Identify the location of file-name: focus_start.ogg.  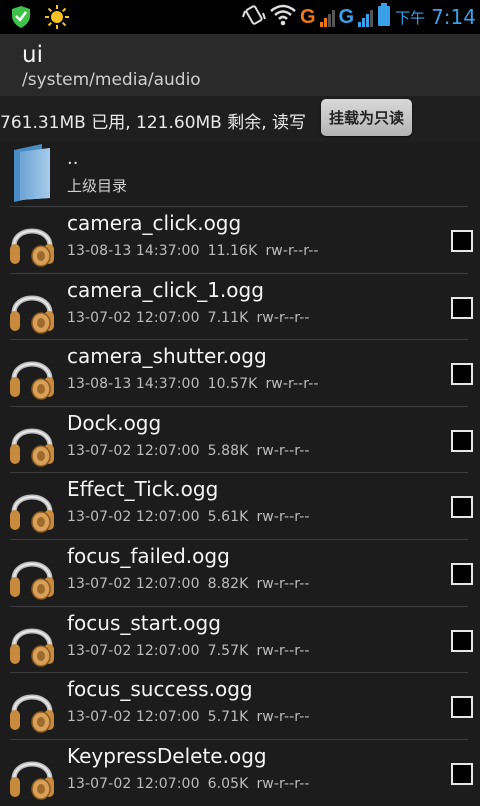
(144, 622).